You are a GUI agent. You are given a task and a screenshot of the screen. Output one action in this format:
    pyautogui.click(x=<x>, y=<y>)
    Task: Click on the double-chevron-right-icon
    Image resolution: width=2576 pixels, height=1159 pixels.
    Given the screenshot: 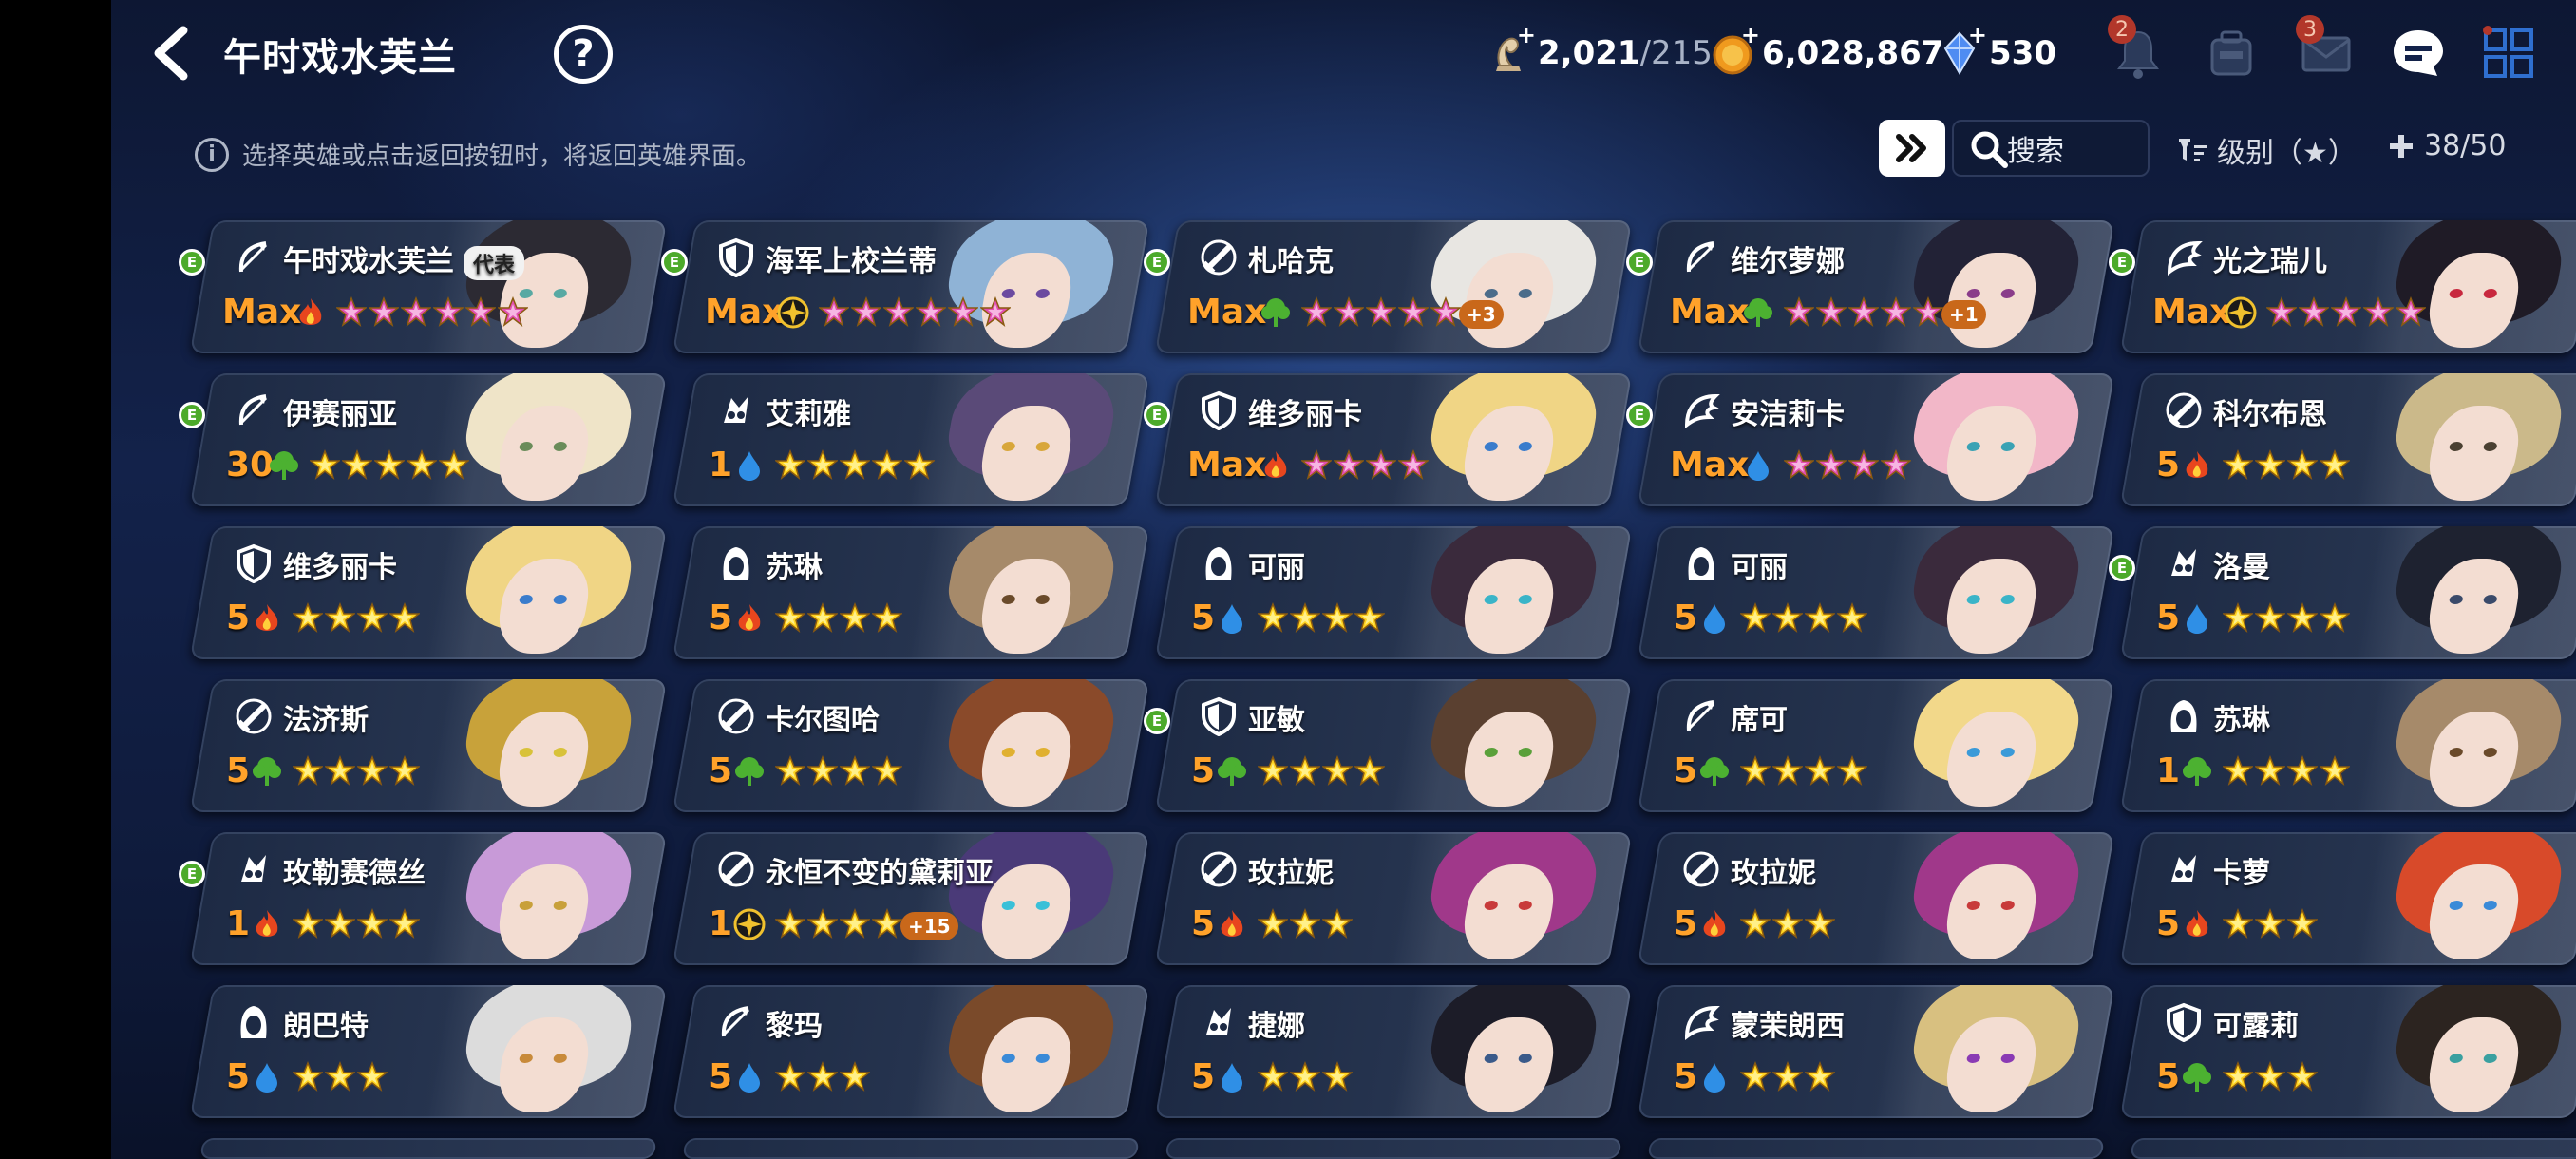 What is the action you would take?
    pyautogui.click(x=1911, y=148)
    